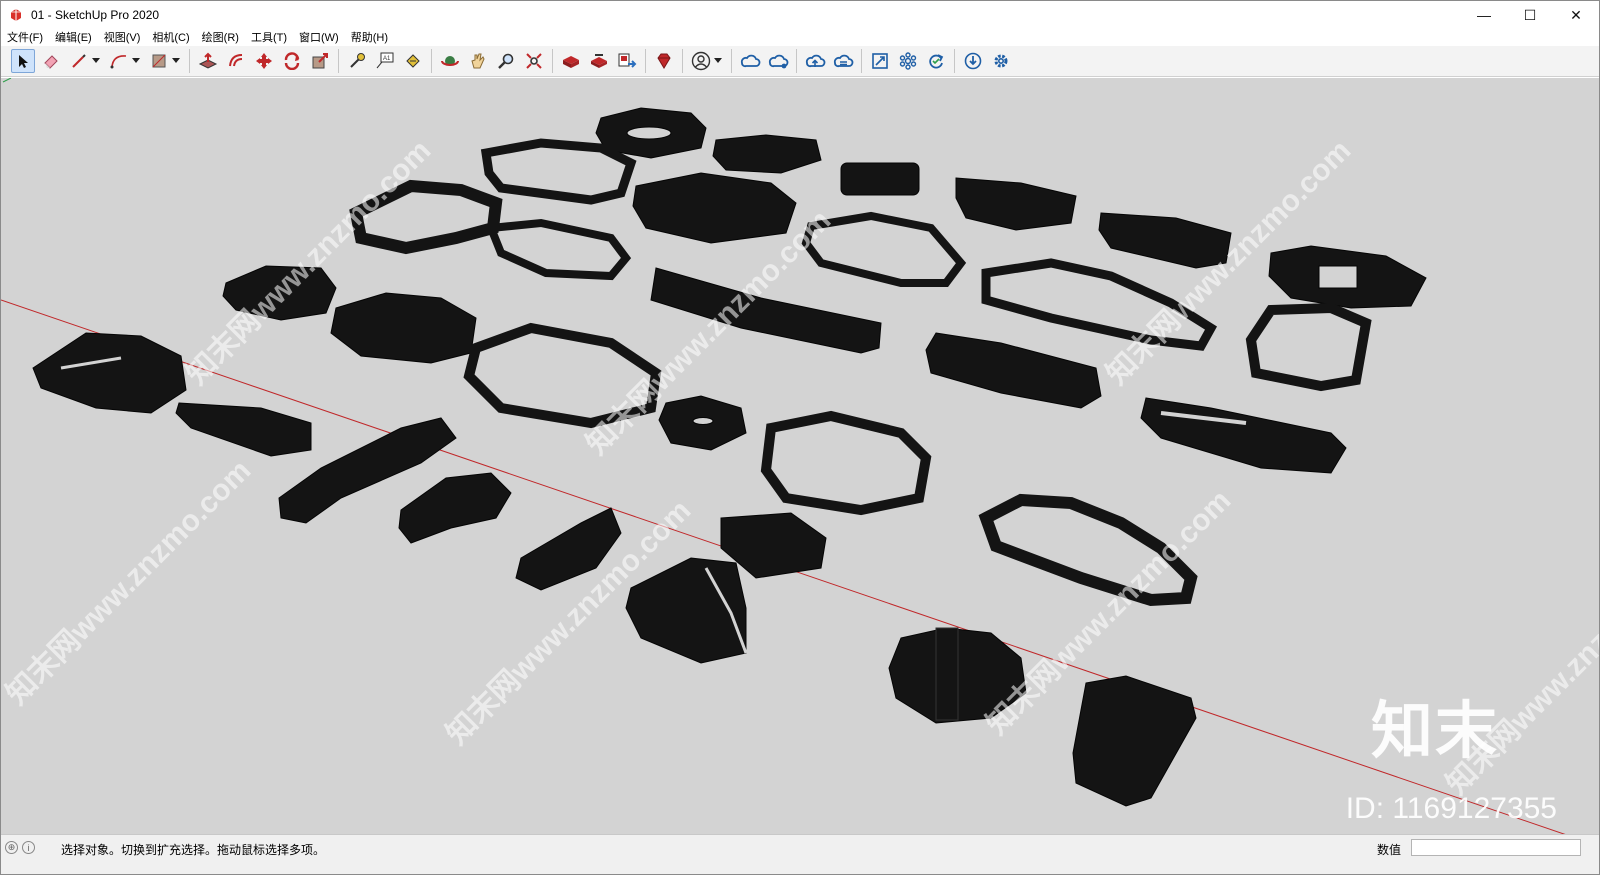  I want to click on arc-tool-dropdown, so click(136, 61).